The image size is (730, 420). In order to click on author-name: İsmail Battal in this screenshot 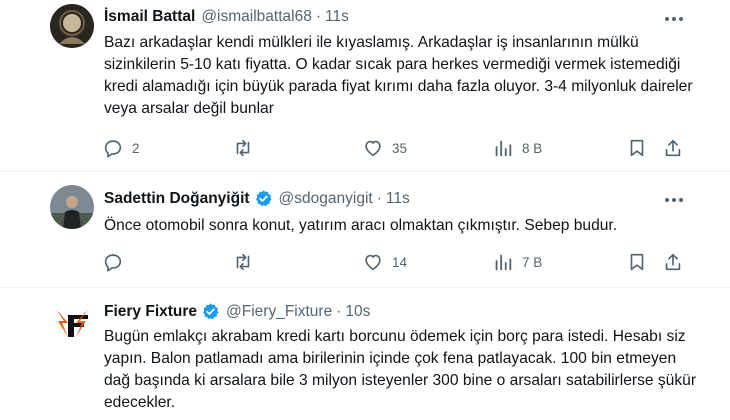, I will do `click(149, 17)`.